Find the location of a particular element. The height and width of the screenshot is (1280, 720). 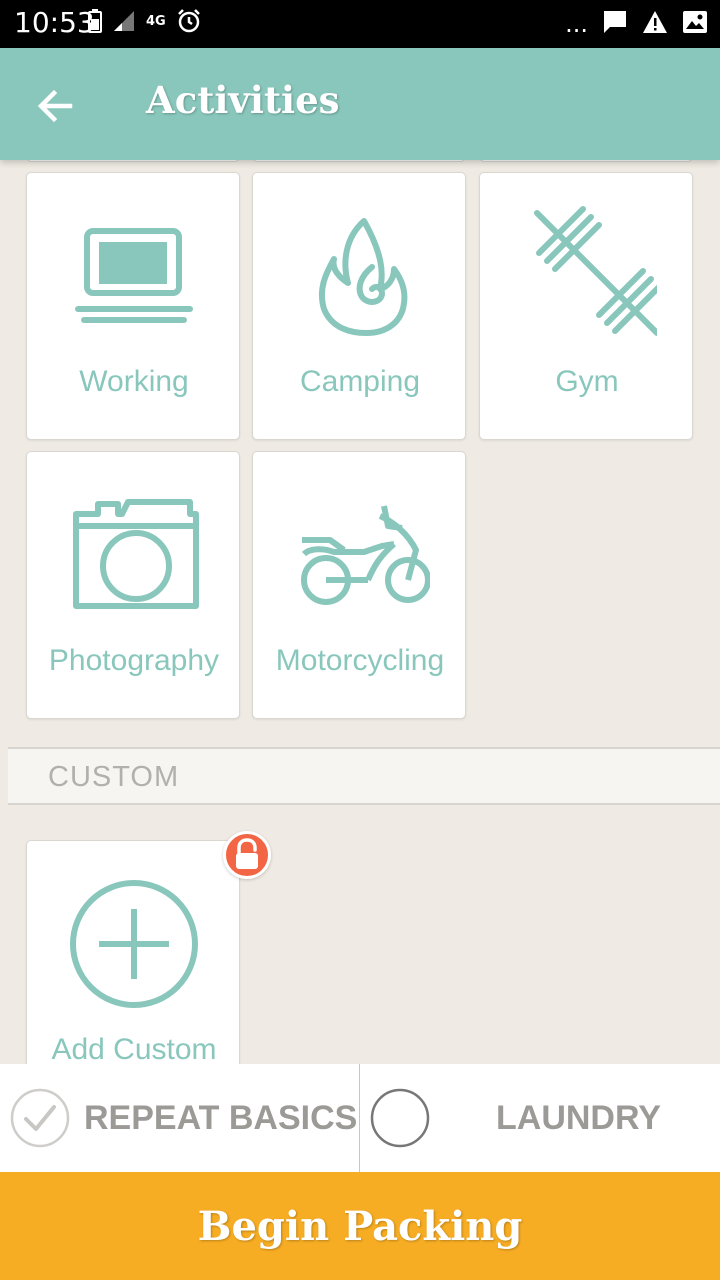

activity-card-photography: Photography is located at coordinates (133, 585).